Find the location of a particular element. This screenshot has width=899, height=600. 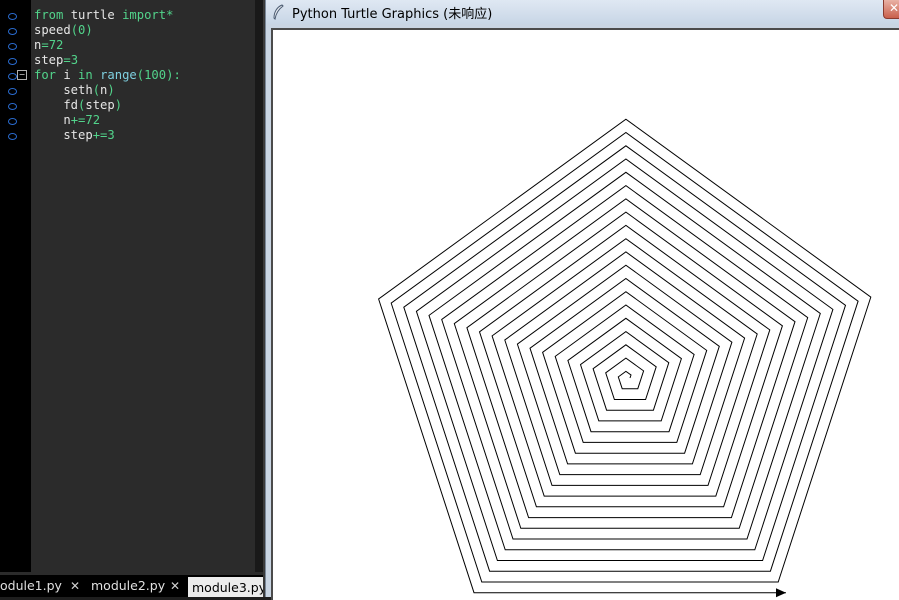

window-titlebar: Python Turtle Graphics (未响应) ✕ is located at coordinates (582, 12).